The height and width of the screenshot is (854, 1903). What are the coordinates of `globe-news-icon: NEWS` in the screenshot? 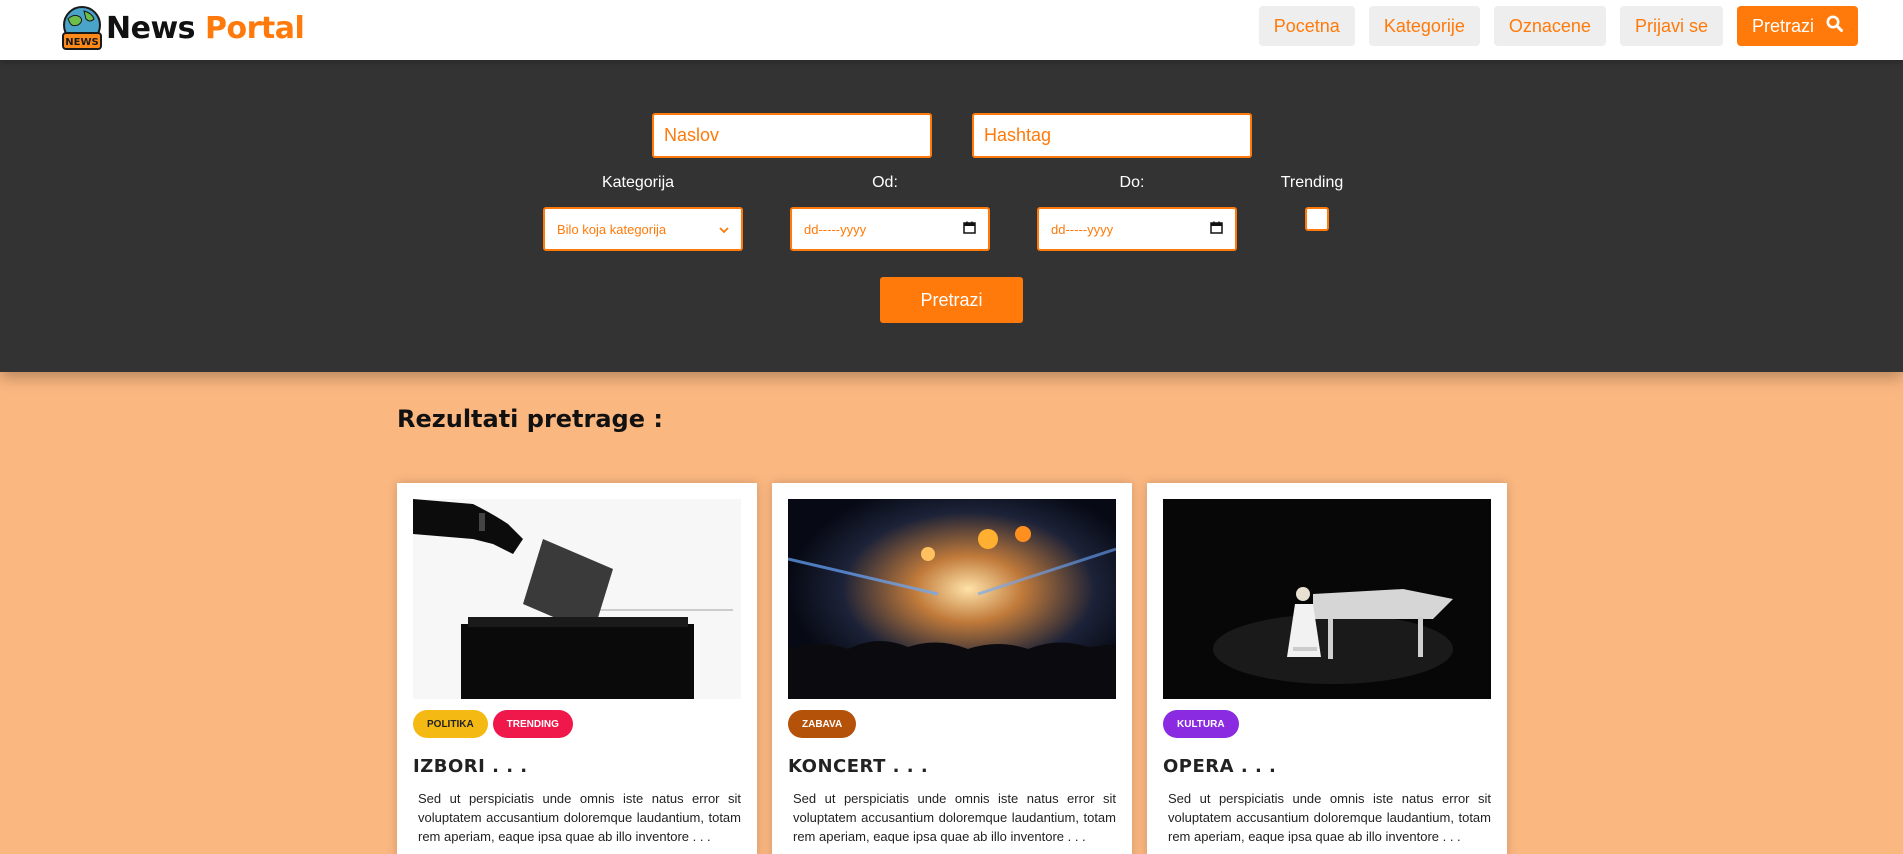 It's located at (82, 28).